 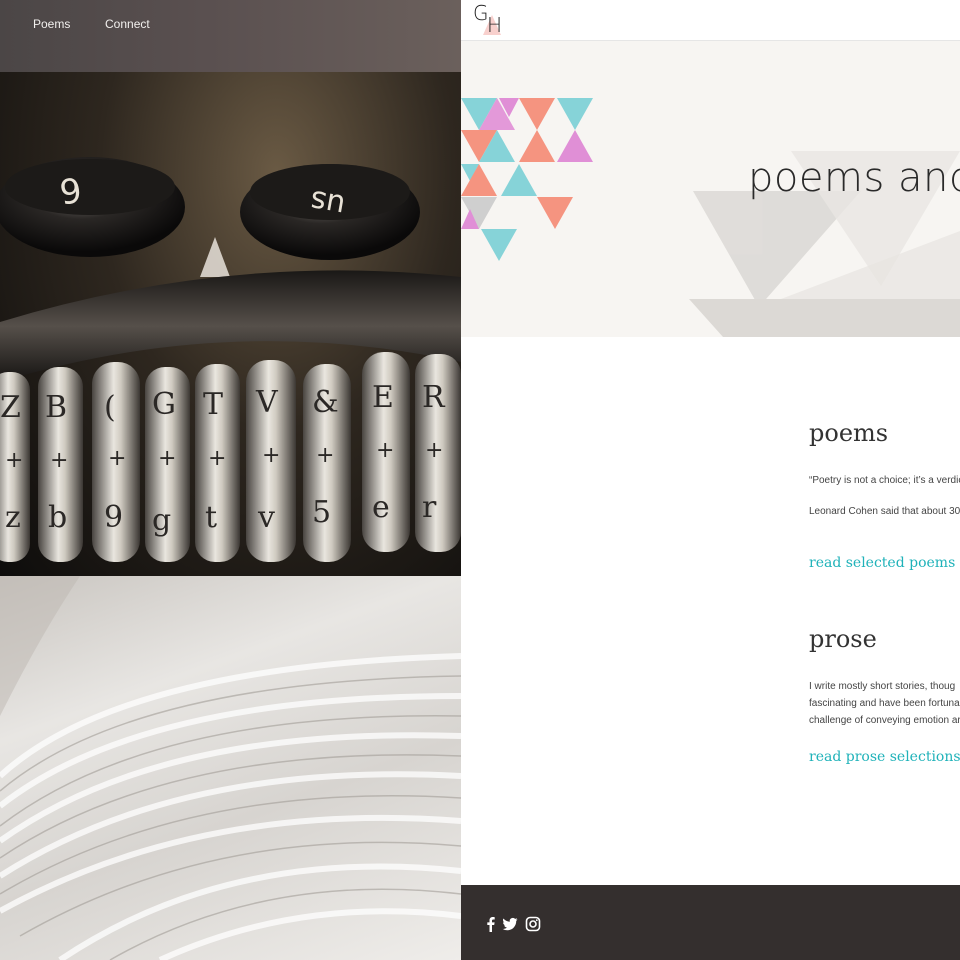 I want to click on prose-text-line-2: fascinating and have been fortuna, so click(x=884, y=703).